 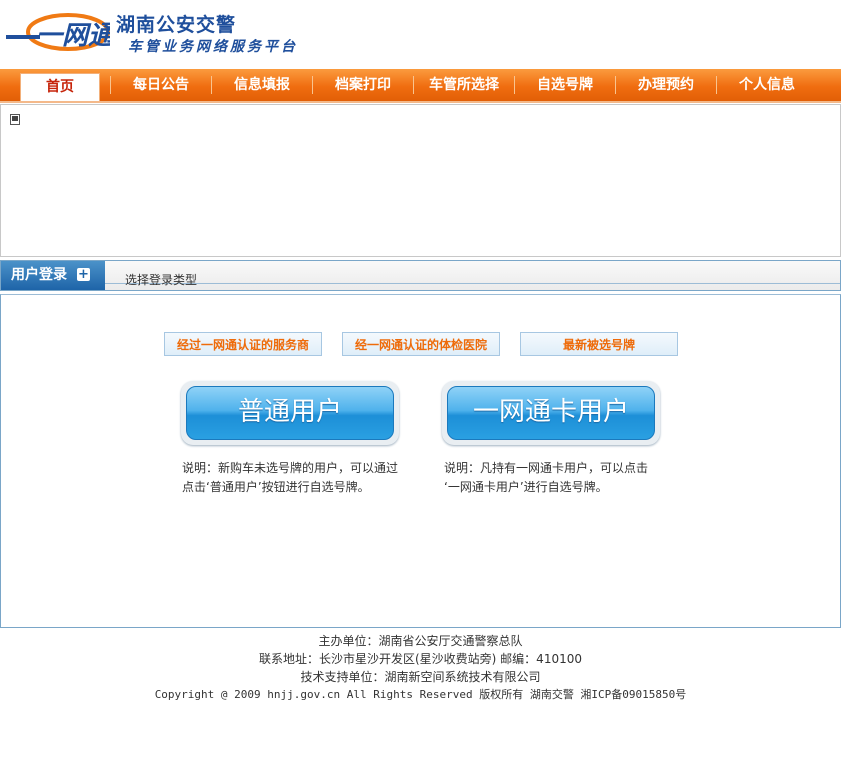 What do you see at coordinates (176, 25) in the screenshot?
I see `site-title: 湖南公安交警` at bounding box center [176, 25].